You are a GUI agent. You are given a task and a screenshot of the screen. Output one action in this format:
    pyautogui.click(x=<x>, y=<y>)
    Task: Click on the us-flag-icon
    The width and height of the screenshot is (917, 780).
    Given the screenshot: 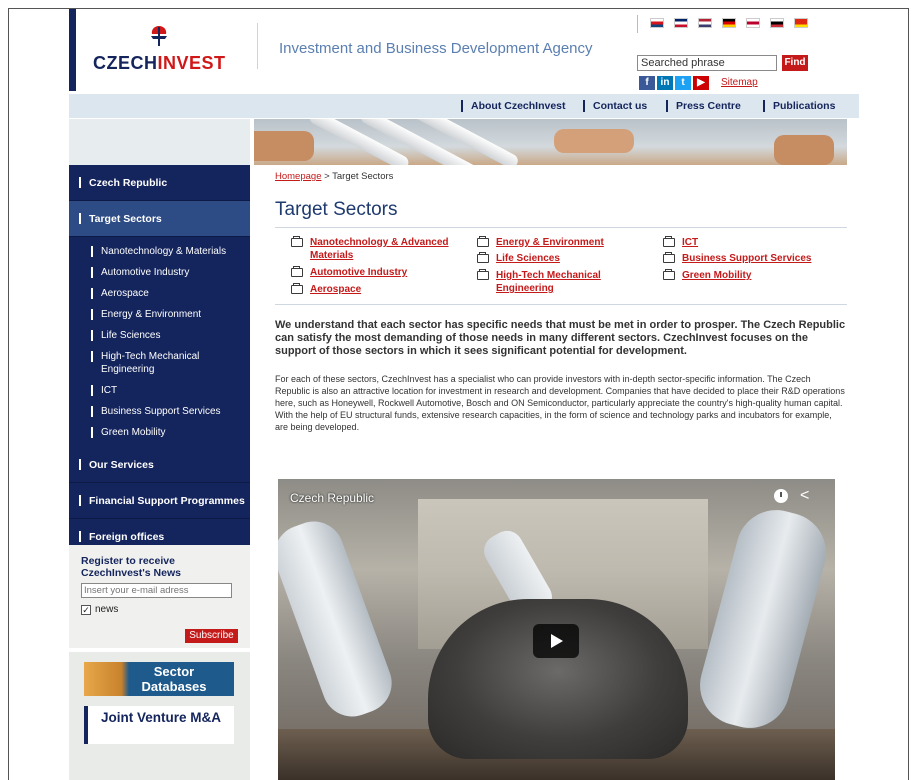 What is the action you would take?
    pyautogui.click(x=705, y=23)
    